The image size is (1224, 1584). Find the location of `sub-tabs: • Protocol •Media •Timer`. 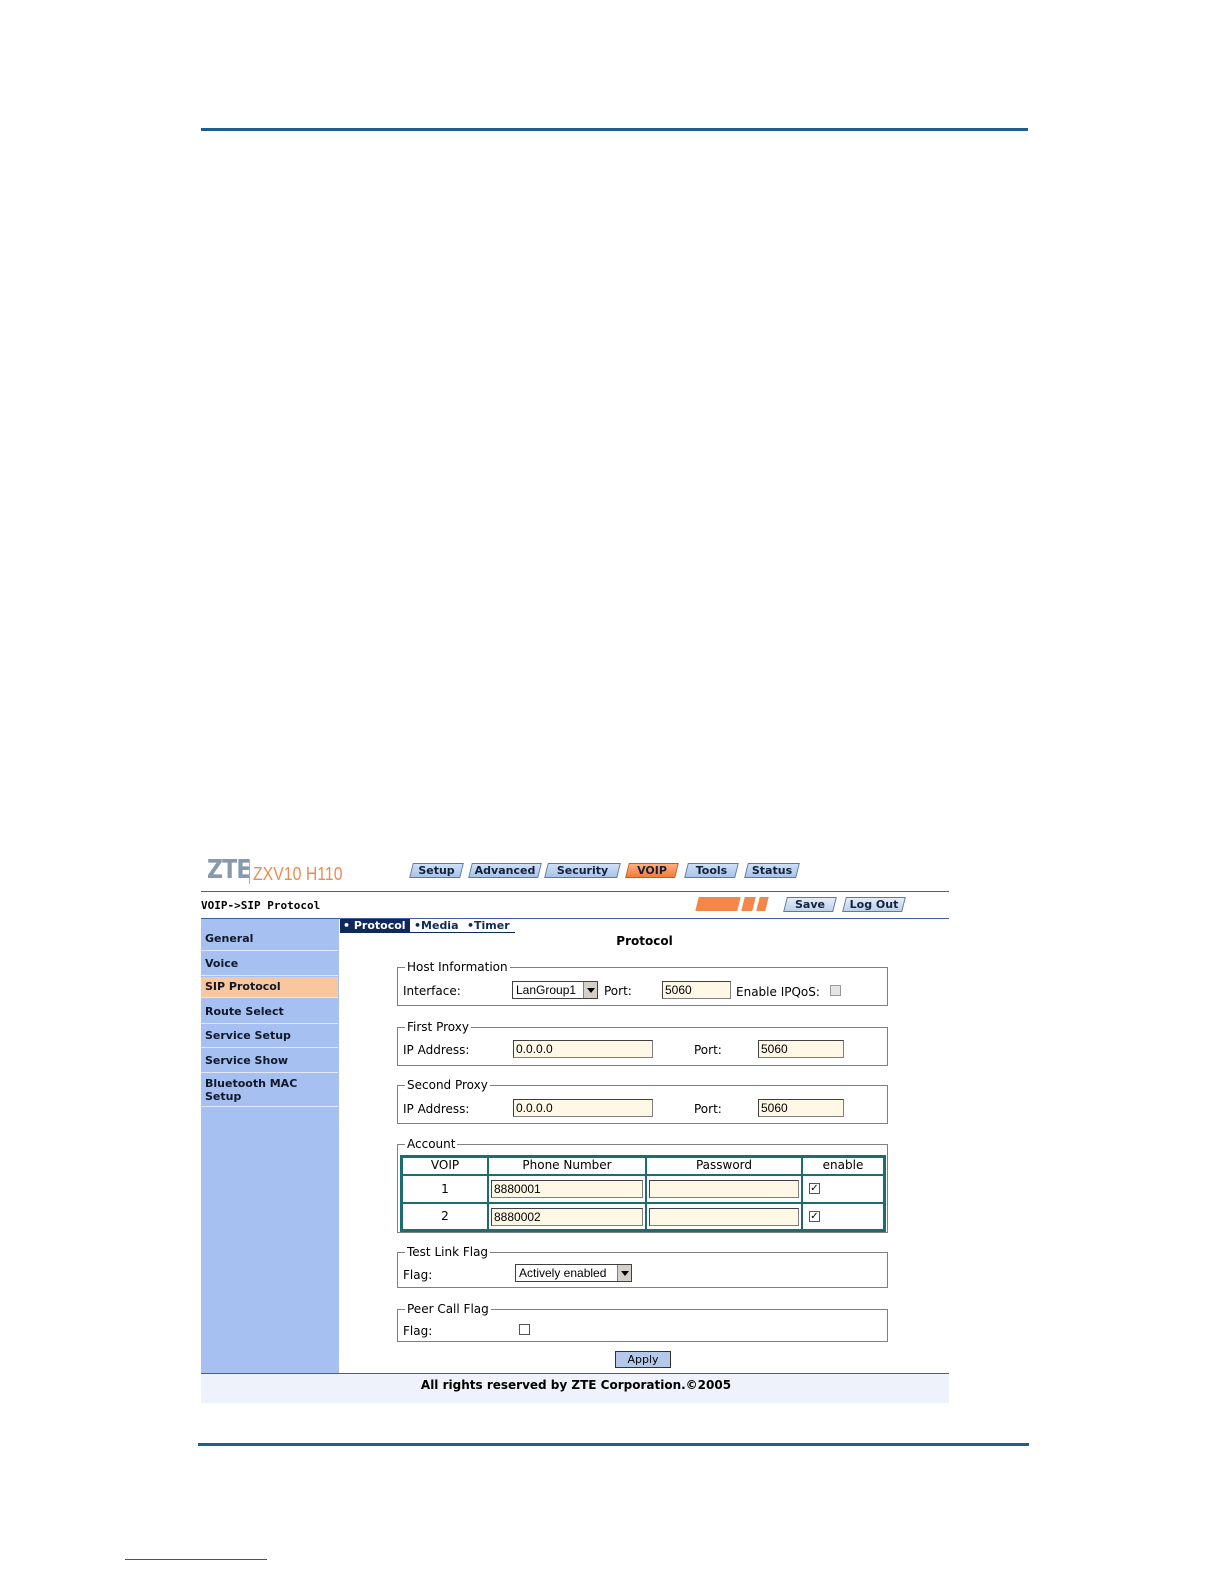

sub-tabs: • Protocol •Media •Timer is located at coordinates (427, 926).